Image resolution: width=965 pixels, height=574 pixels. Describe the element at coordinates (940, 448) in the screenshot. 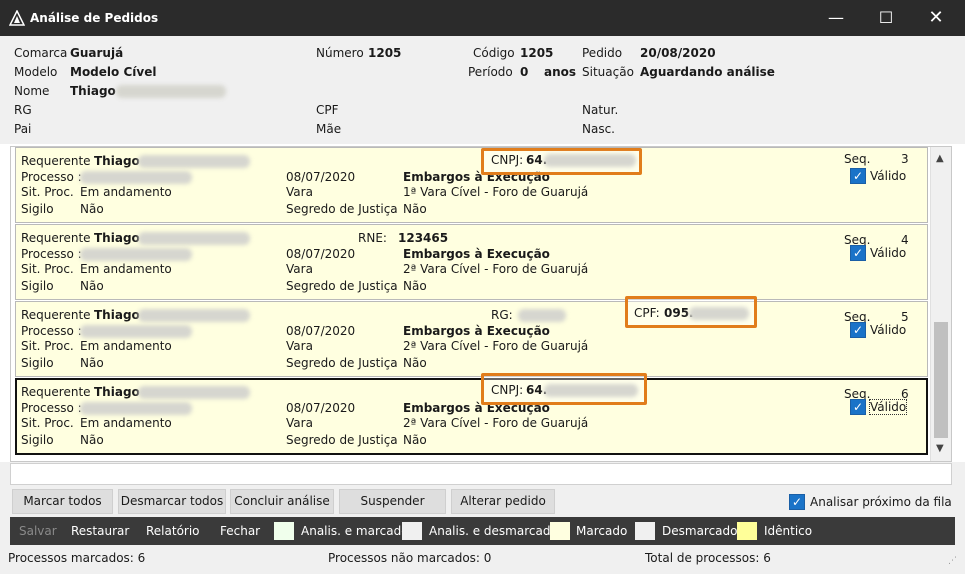

I see `scroll-down-icon: ▼` at that location.